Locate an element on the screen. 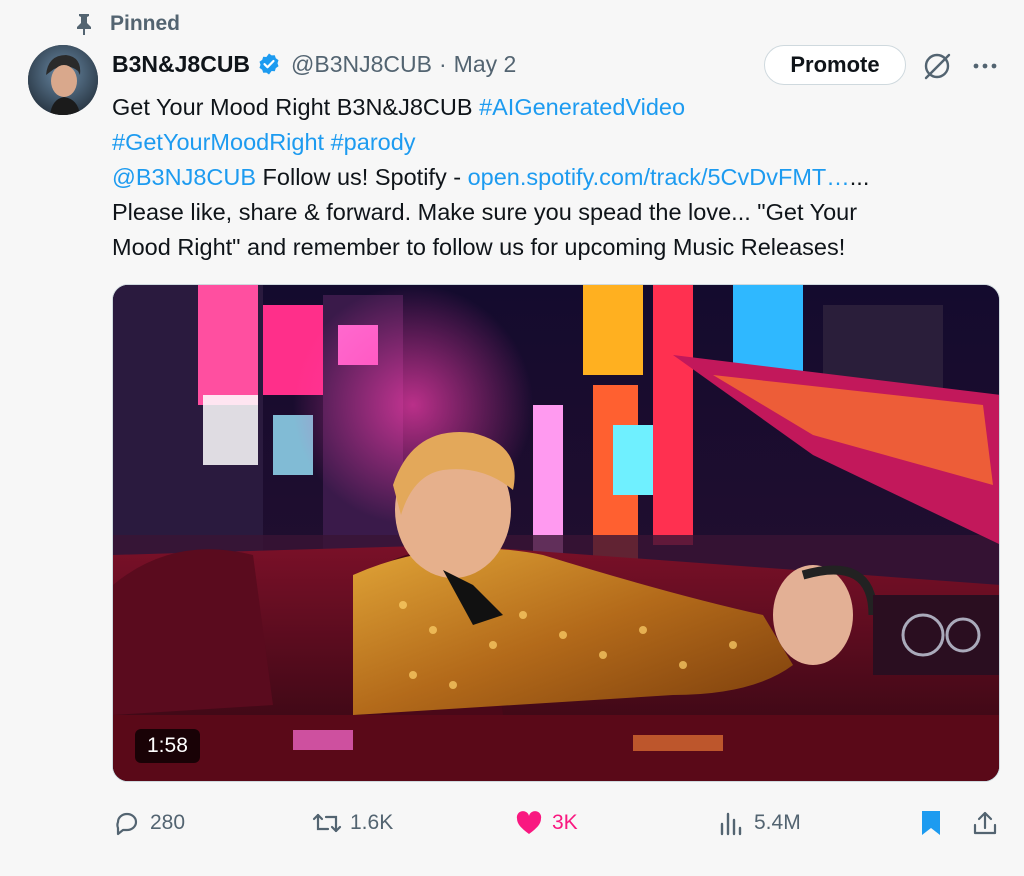  view-count: 5.4M is located at coordinates (777, 822).